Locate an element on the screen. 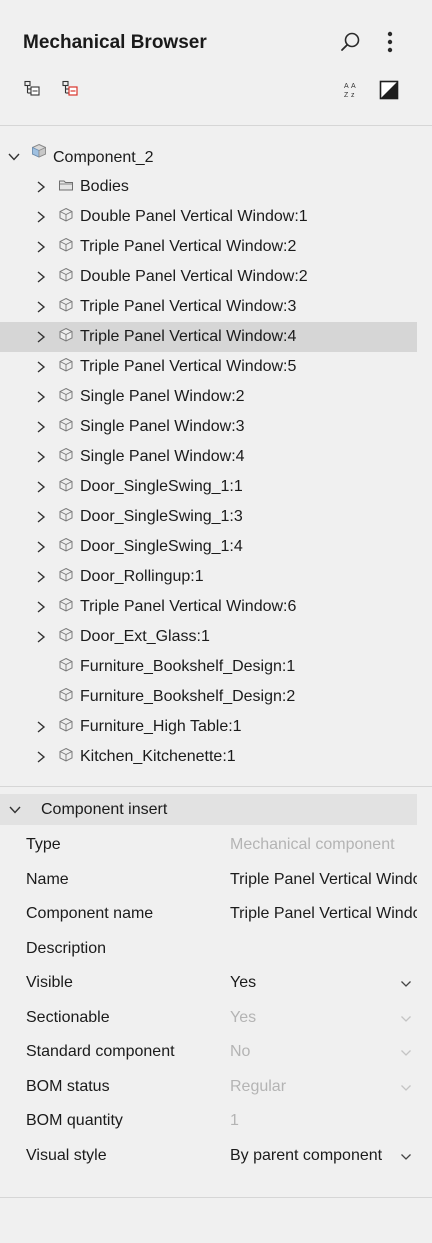 This screenshot has width=432, height=1243. svg-text: z is located at coordinates (353, 95).